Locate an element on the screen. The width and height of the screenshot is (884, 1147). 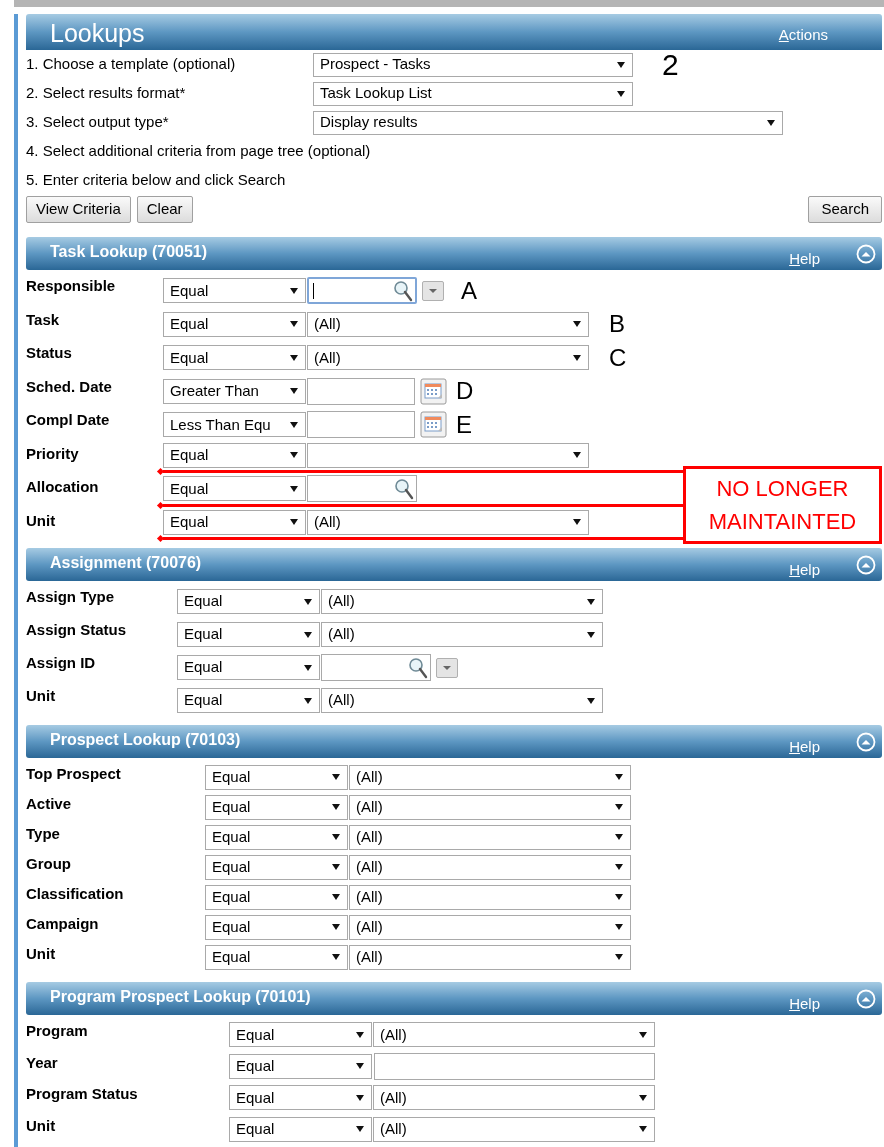
dropdown: Task Lookup List is located at coordinates (473, 93).